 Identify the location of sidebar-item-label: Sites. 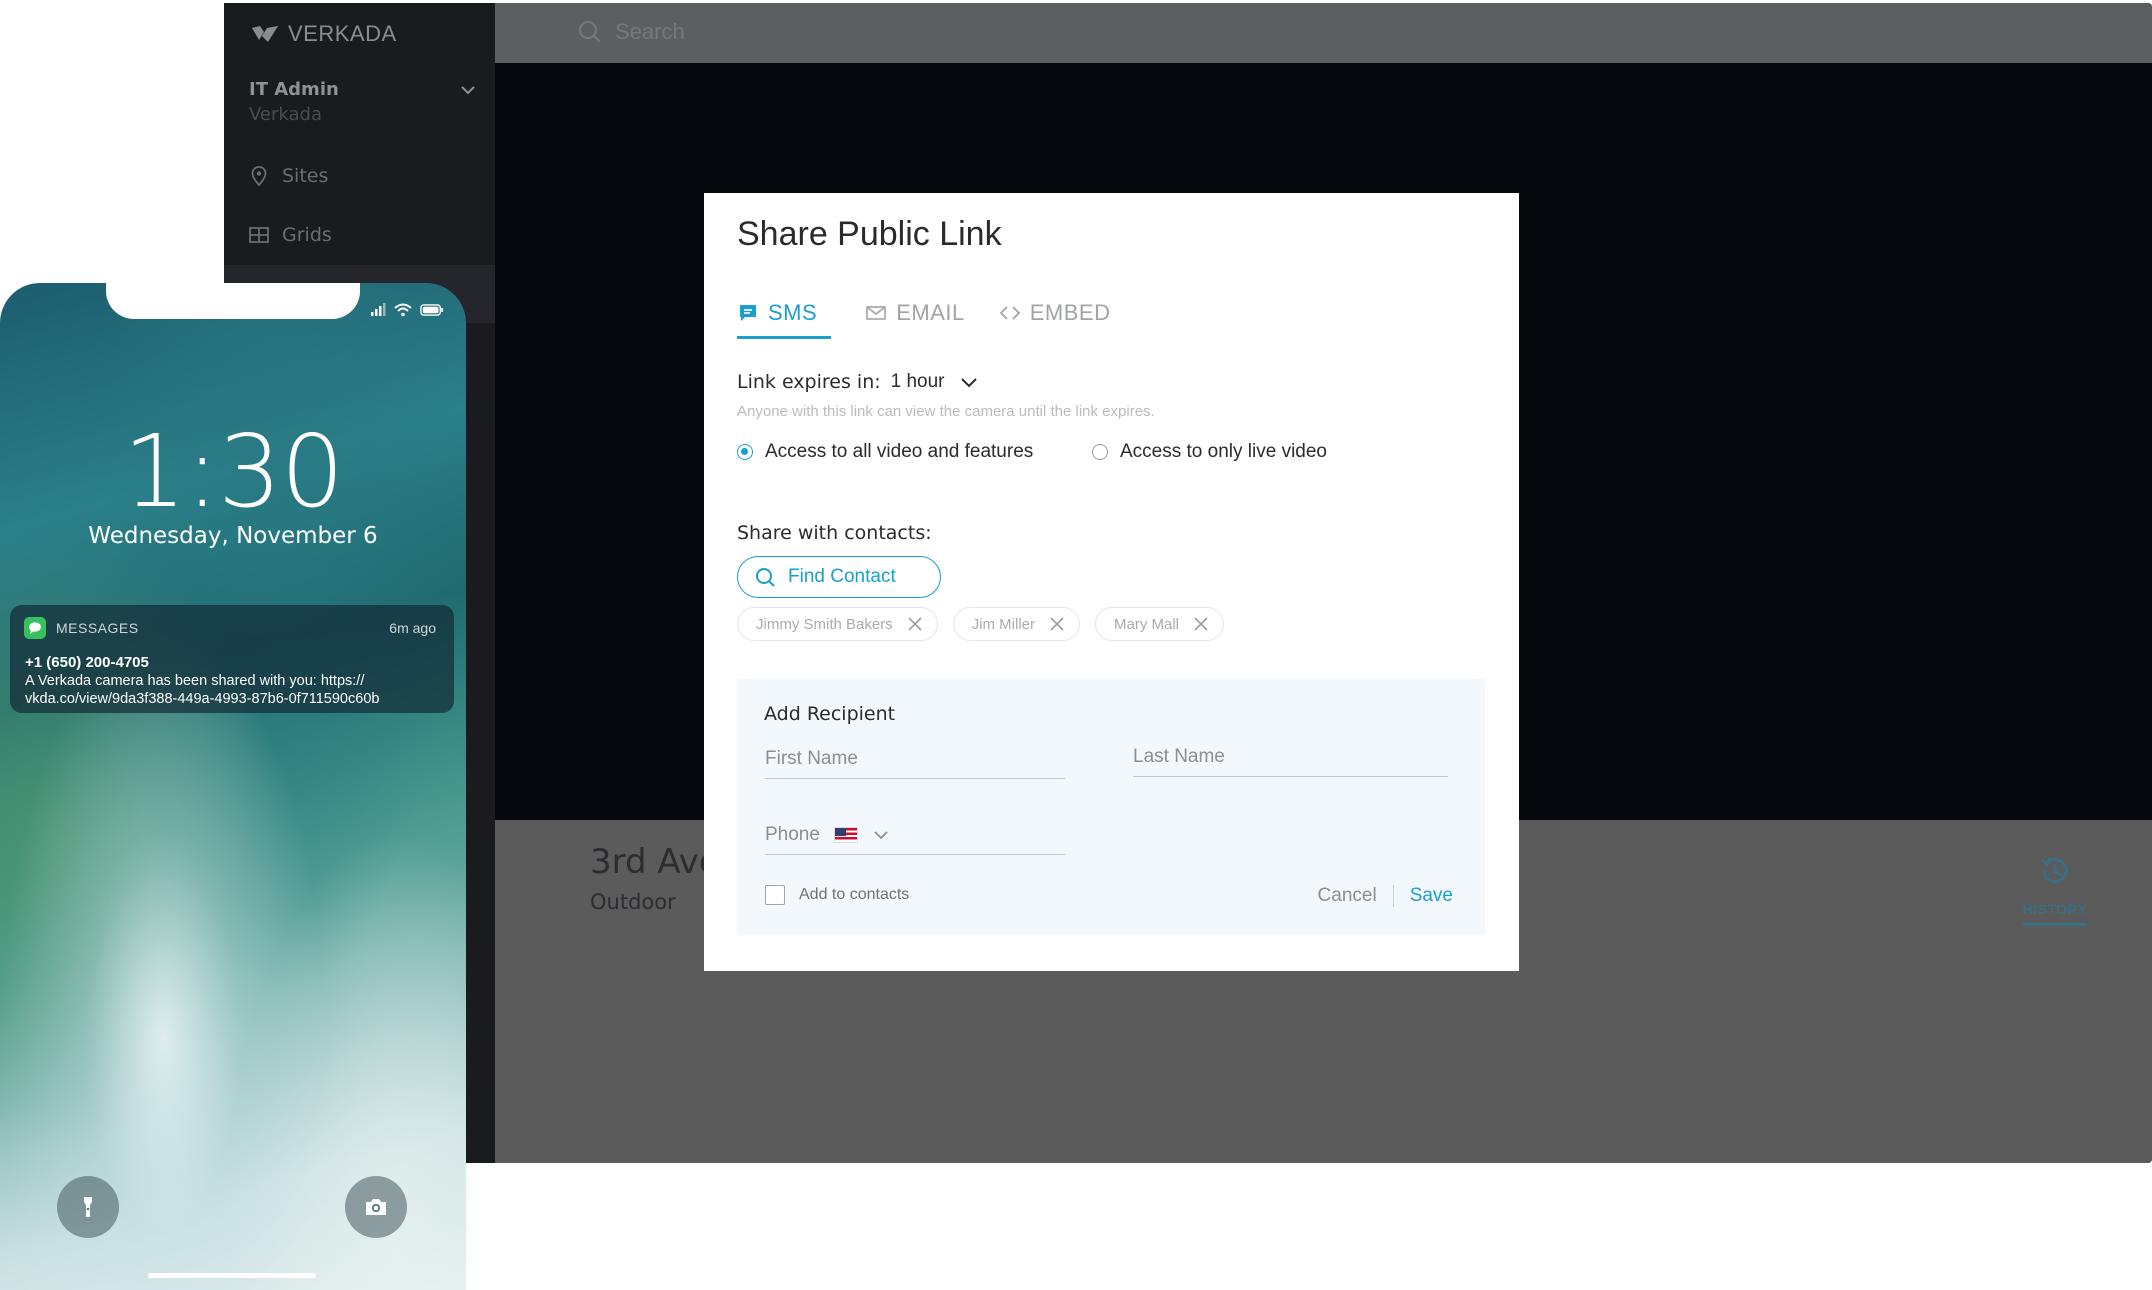
(305, 176).